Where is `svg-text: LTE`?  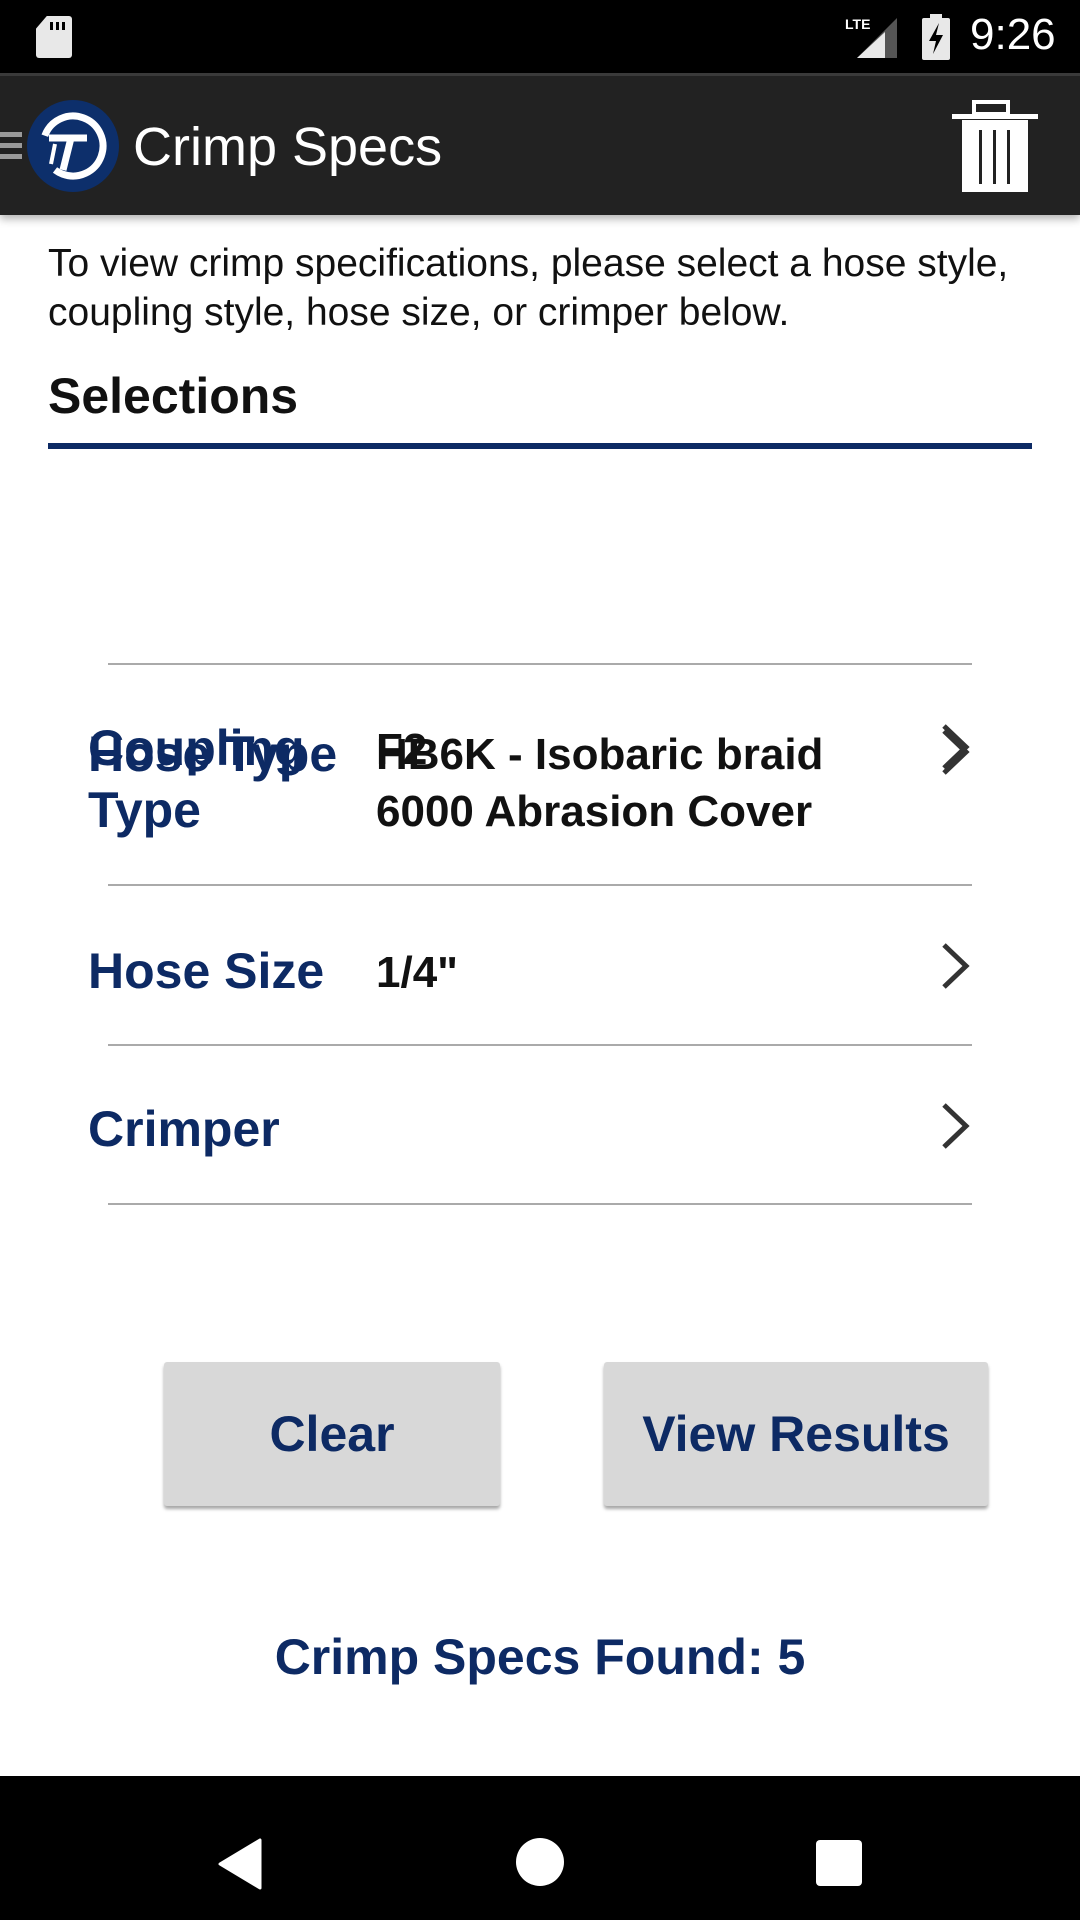 svg-text: LTE is located at coordinates (857, 24).